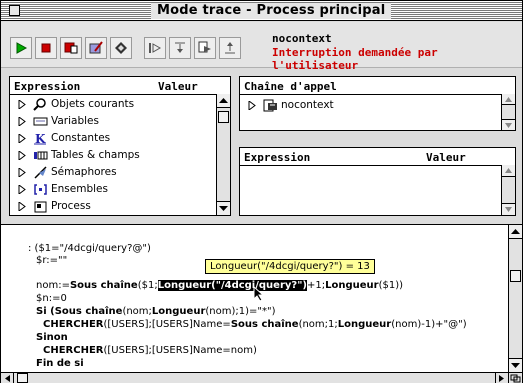 The width and height of the screenshot is (523, 386). Describe the element at coordinates (40, 207) in the screenshot. I see `process-icon` at that location.